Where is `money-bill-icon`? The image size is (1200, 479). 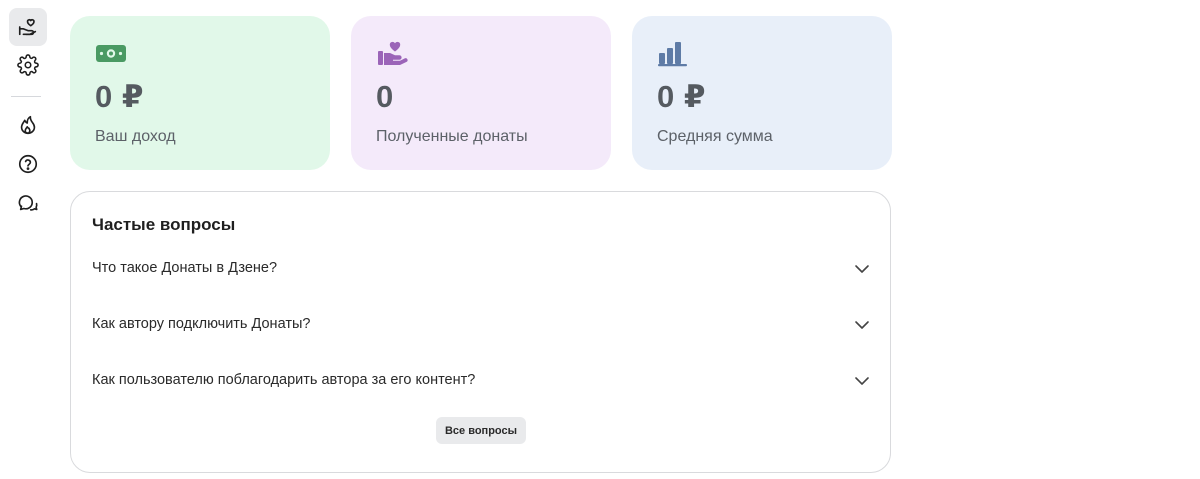
money-bill-icon is located at coordinates (111, 53).